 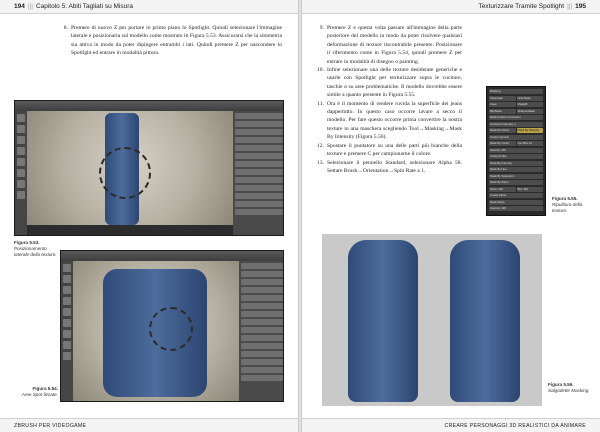 What do you see at coordinates (502, 189) in the screenshot?
I see `masking-panel-button: Intens 100` at bounding box center [502, 189].